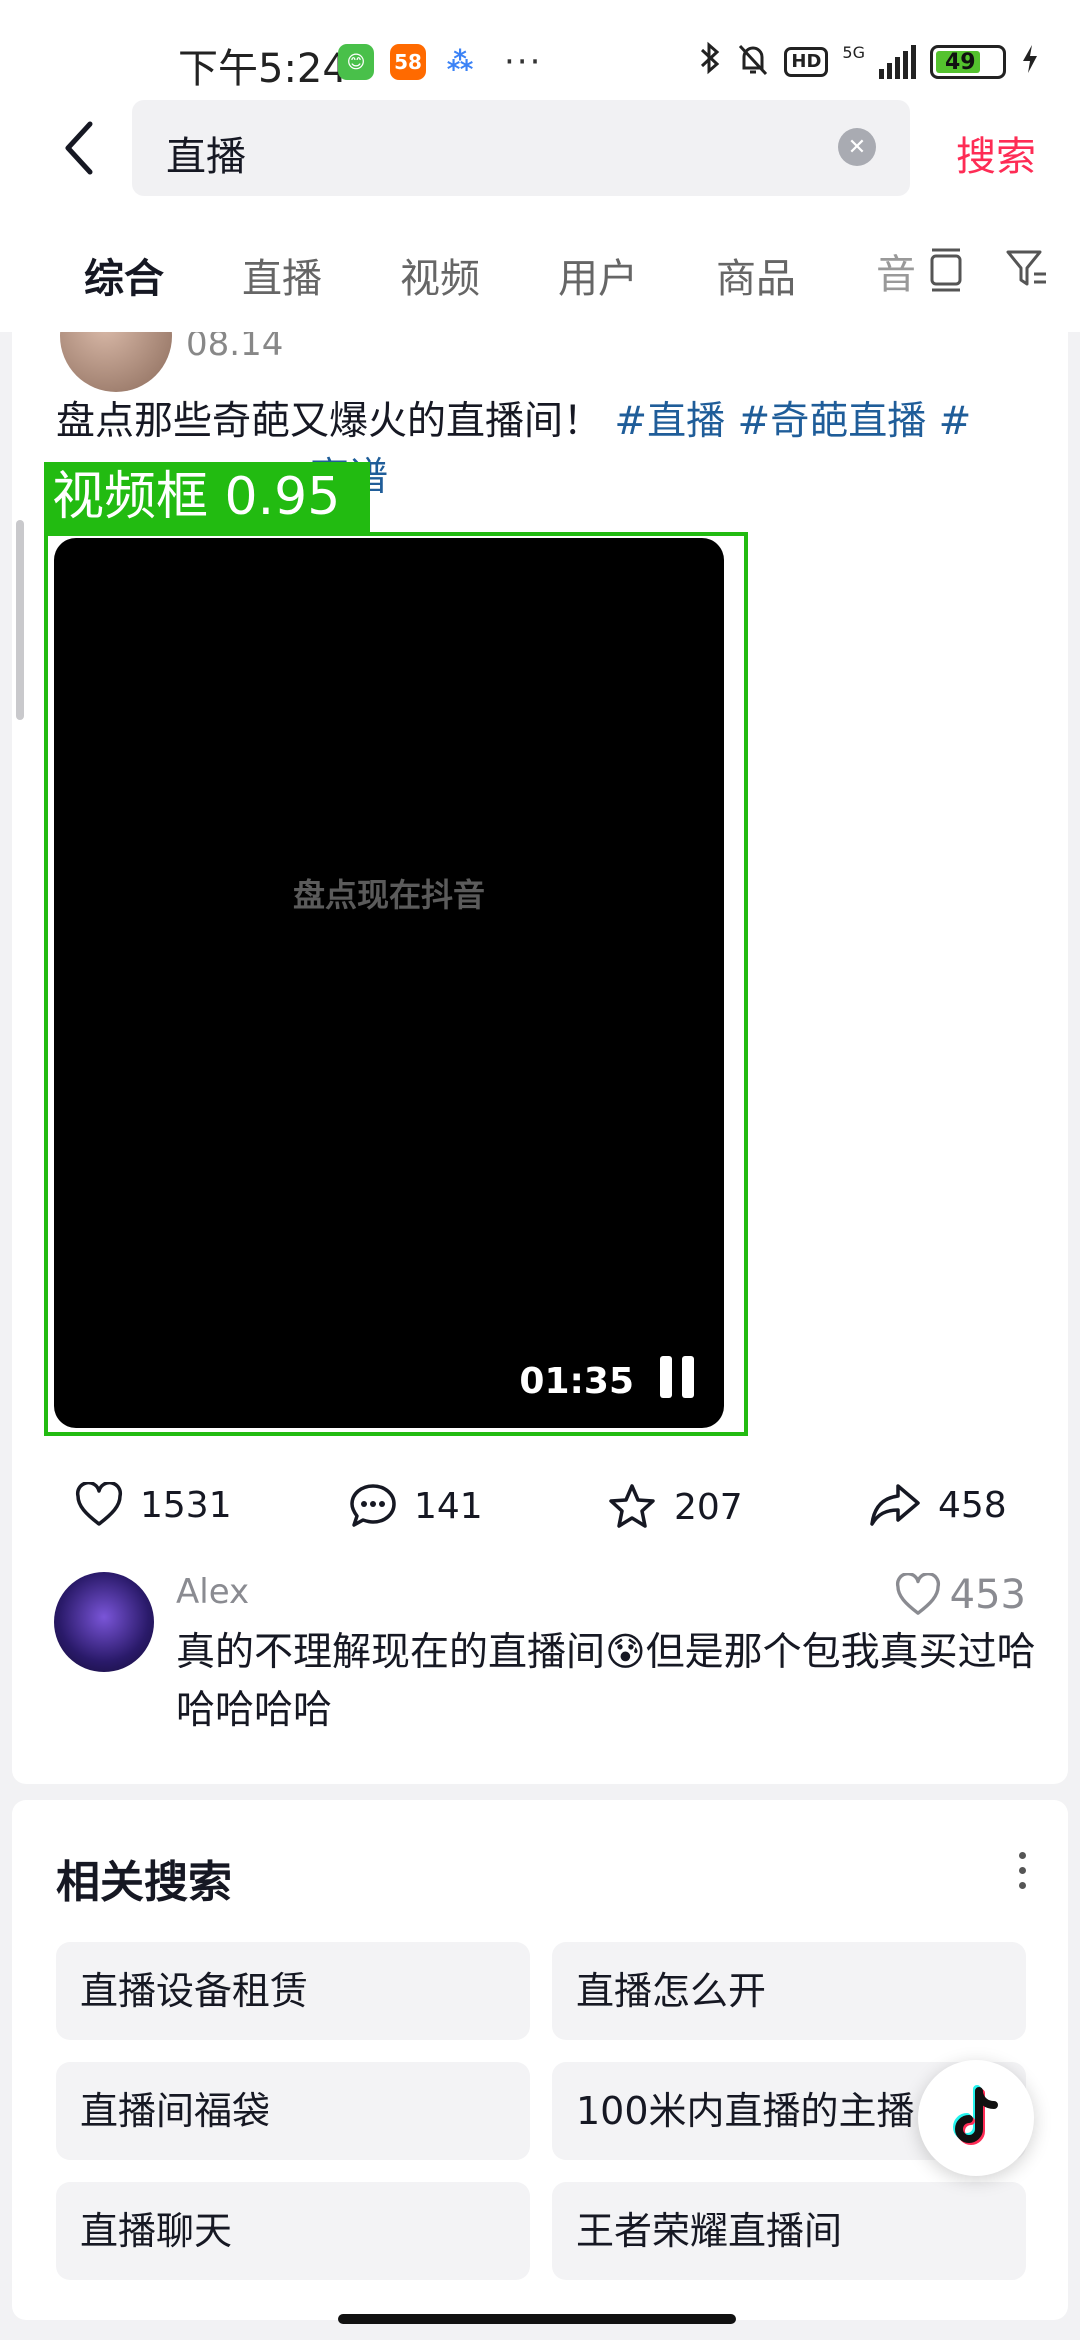 The width and height of the screenshot is (1080, 2340). Describe the element at coordinates (895, 1505) in the screenshot. I see `share-icon` at that location.